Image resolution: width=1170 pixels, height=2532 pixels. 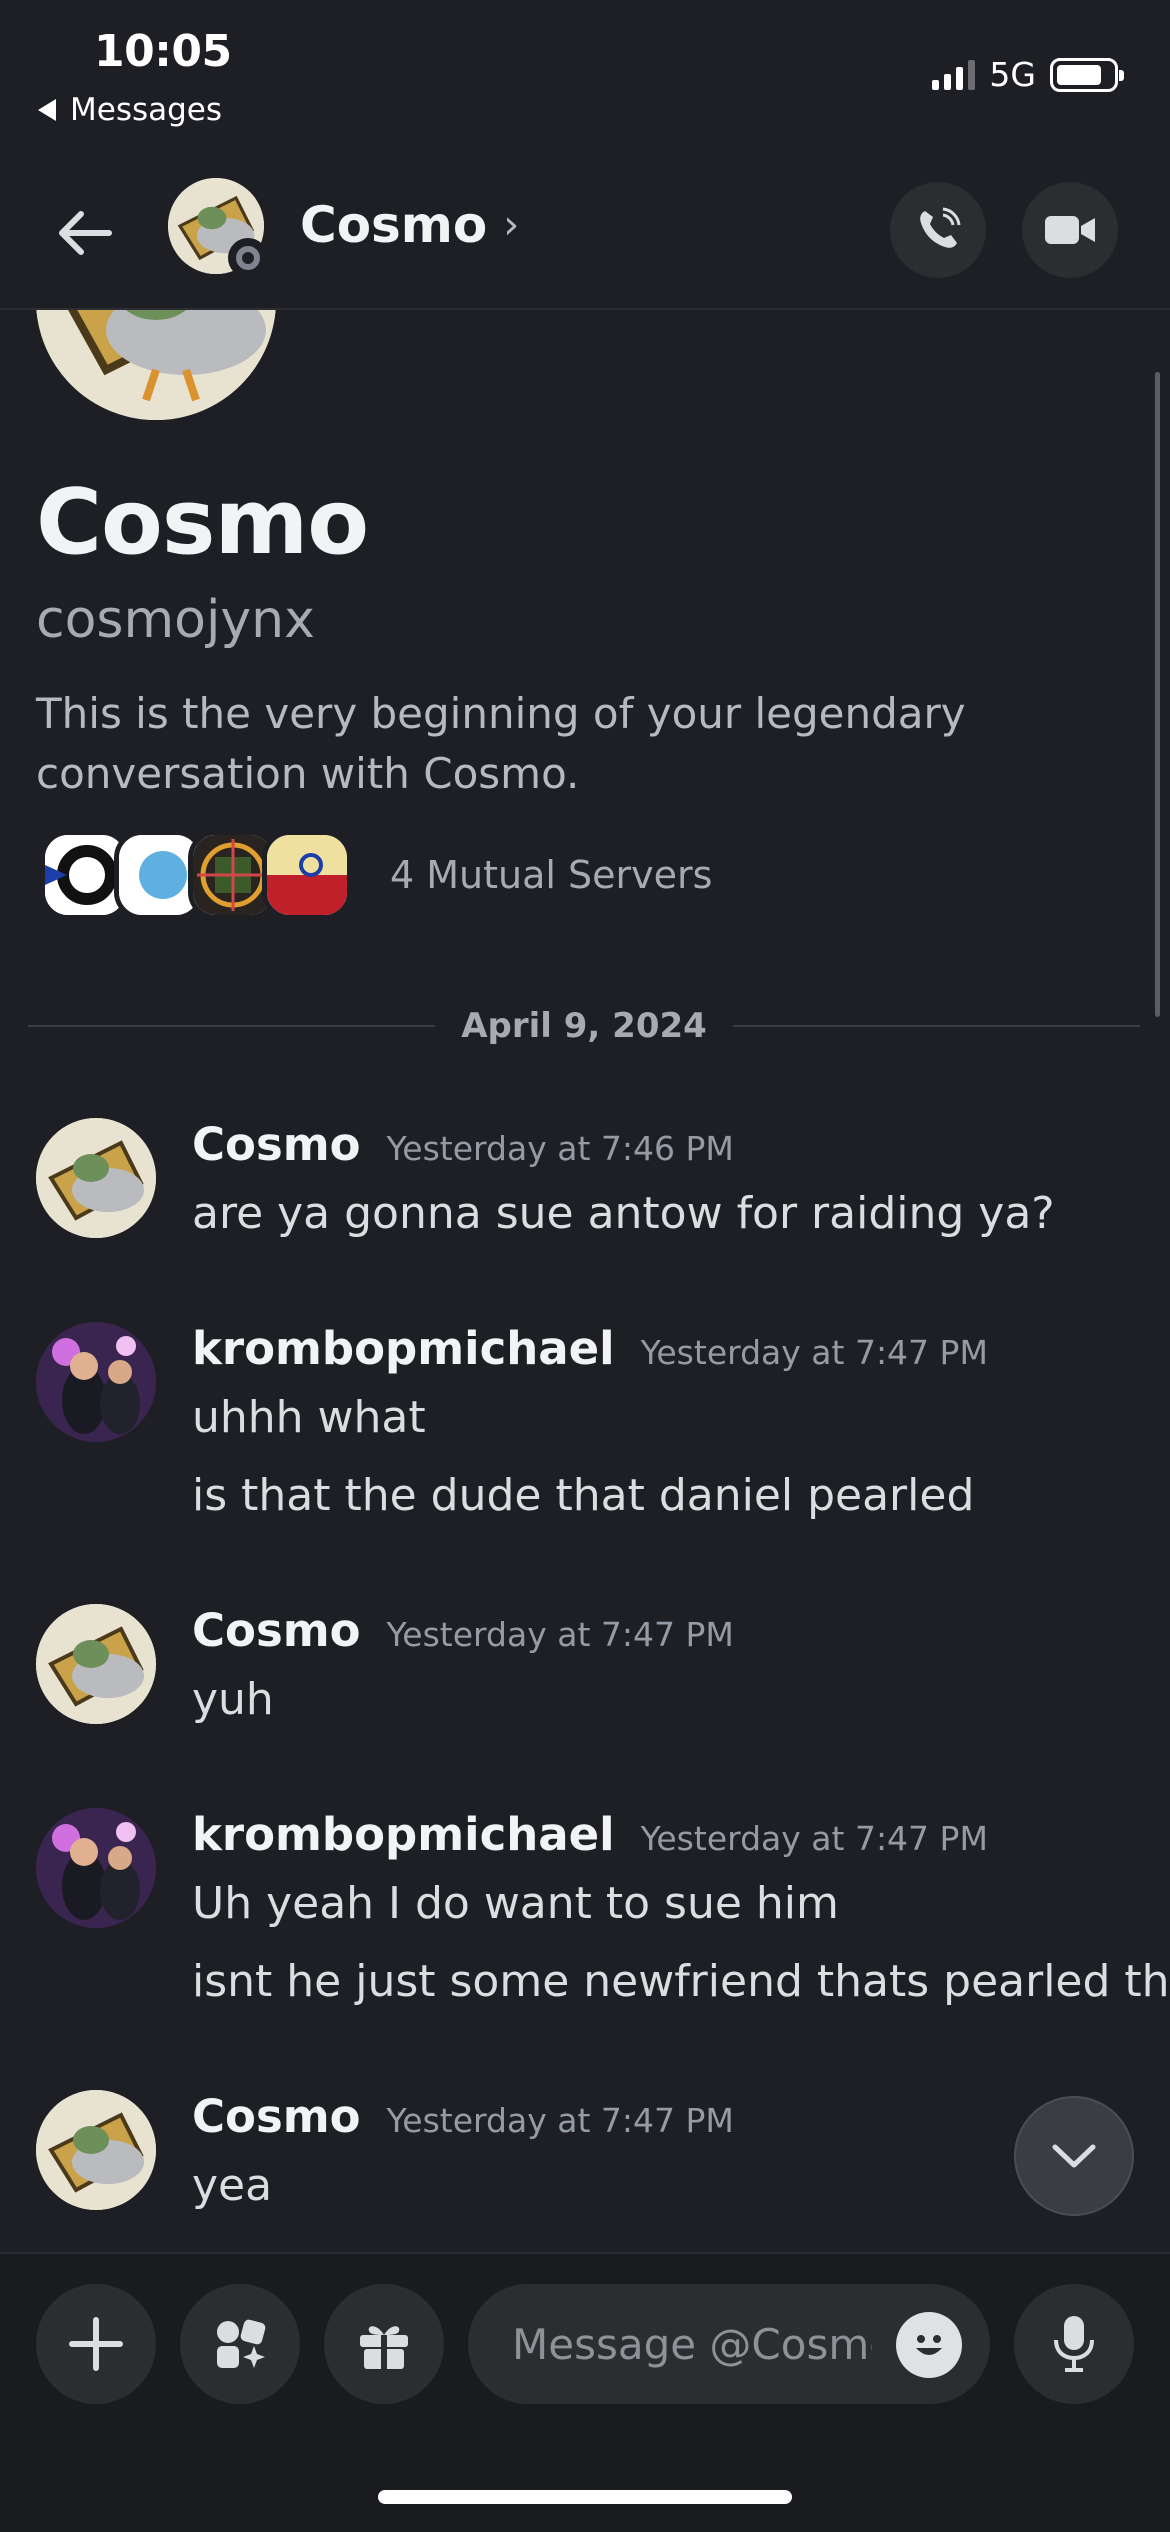 I want to click on message-text: is that the dude that daniel pearled, so click(x=583, y=1495).